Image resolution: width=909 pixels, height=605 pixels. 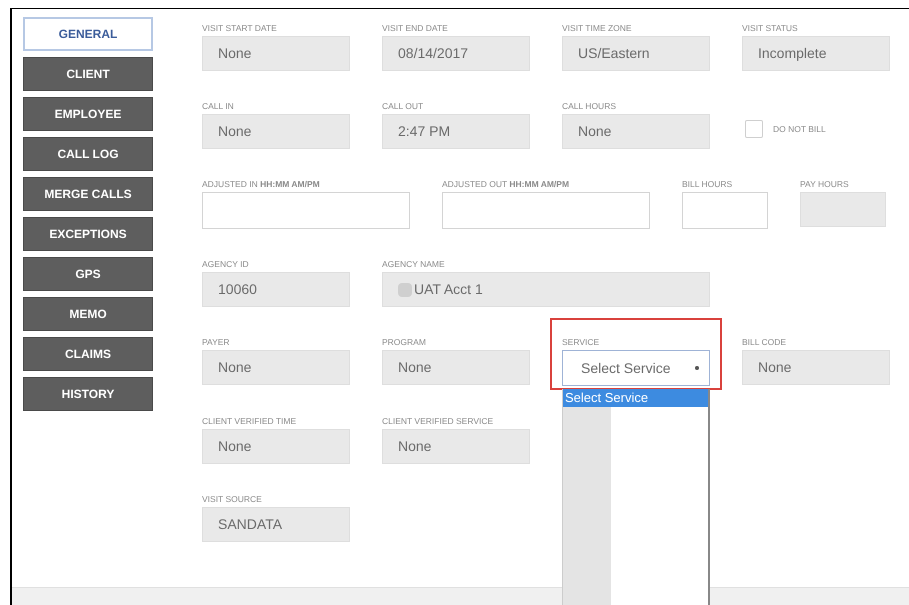 I want to click on caret-icon, so click(x=697, y=368).